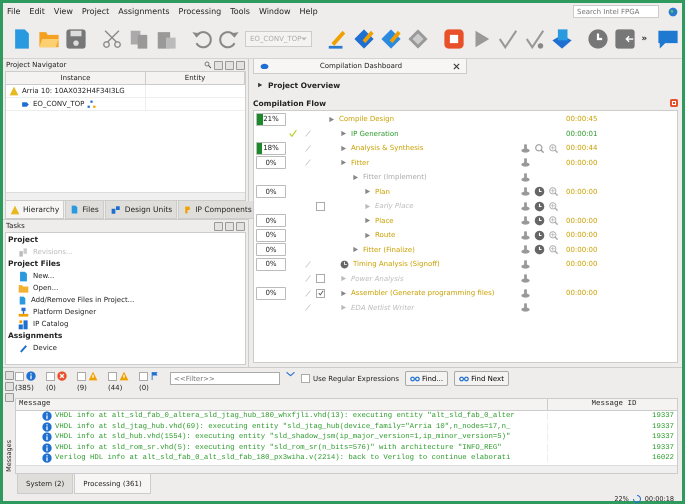 The height and width of the screenshot is (504, 685). I want to click on exit-icon, so click(625, 39).